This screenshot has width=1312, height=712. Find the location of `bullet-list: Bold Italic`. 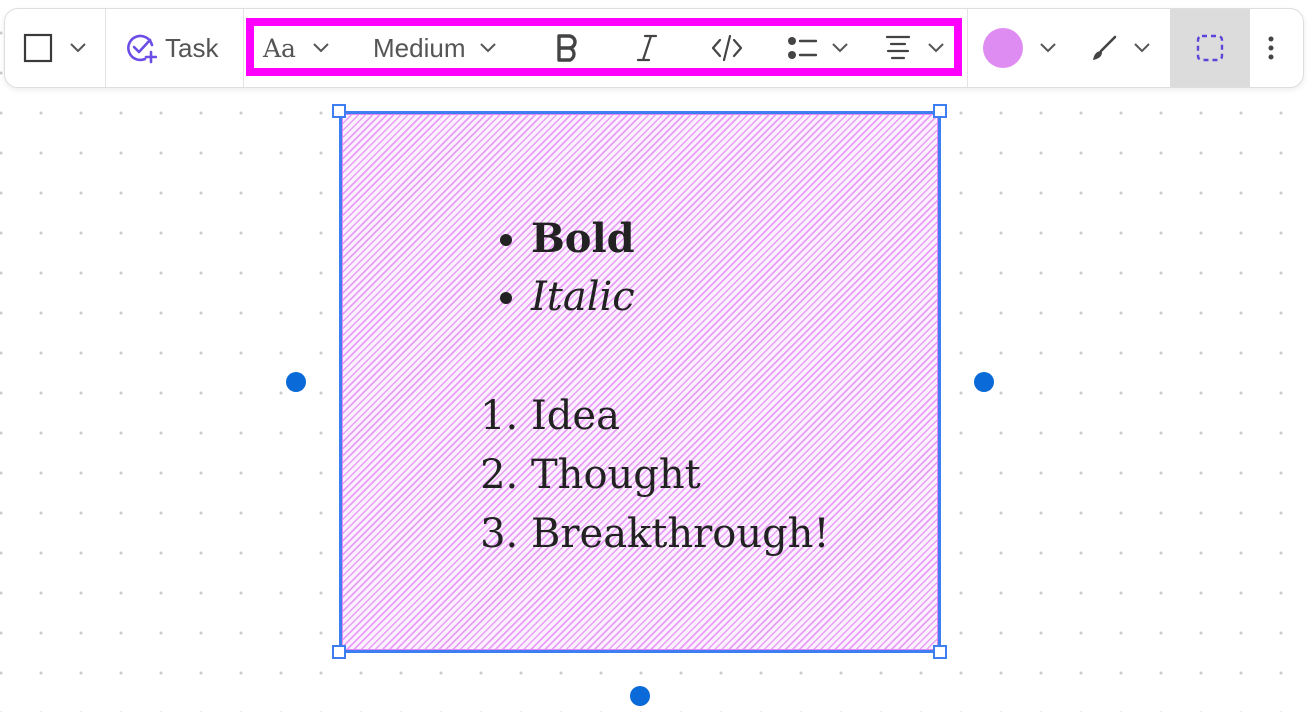

bullet-list: Bold Italic is located at coordinates (656, 268).